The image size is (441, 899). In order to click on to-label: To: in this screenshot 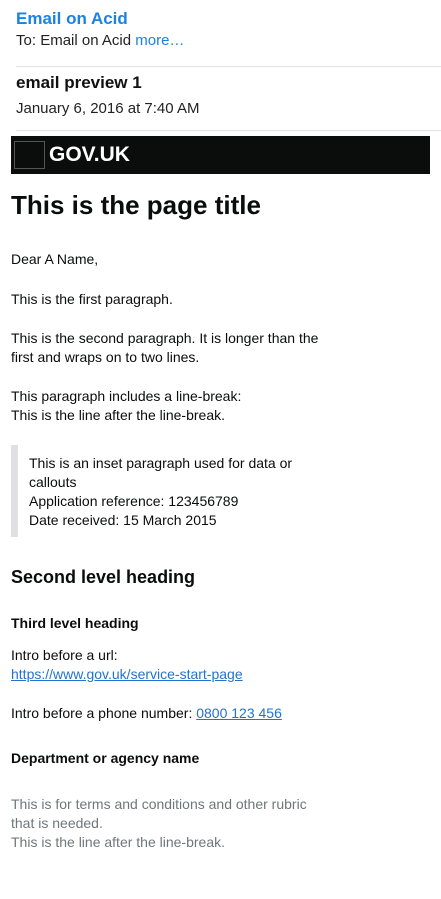, I will do `click(26, 40)`.